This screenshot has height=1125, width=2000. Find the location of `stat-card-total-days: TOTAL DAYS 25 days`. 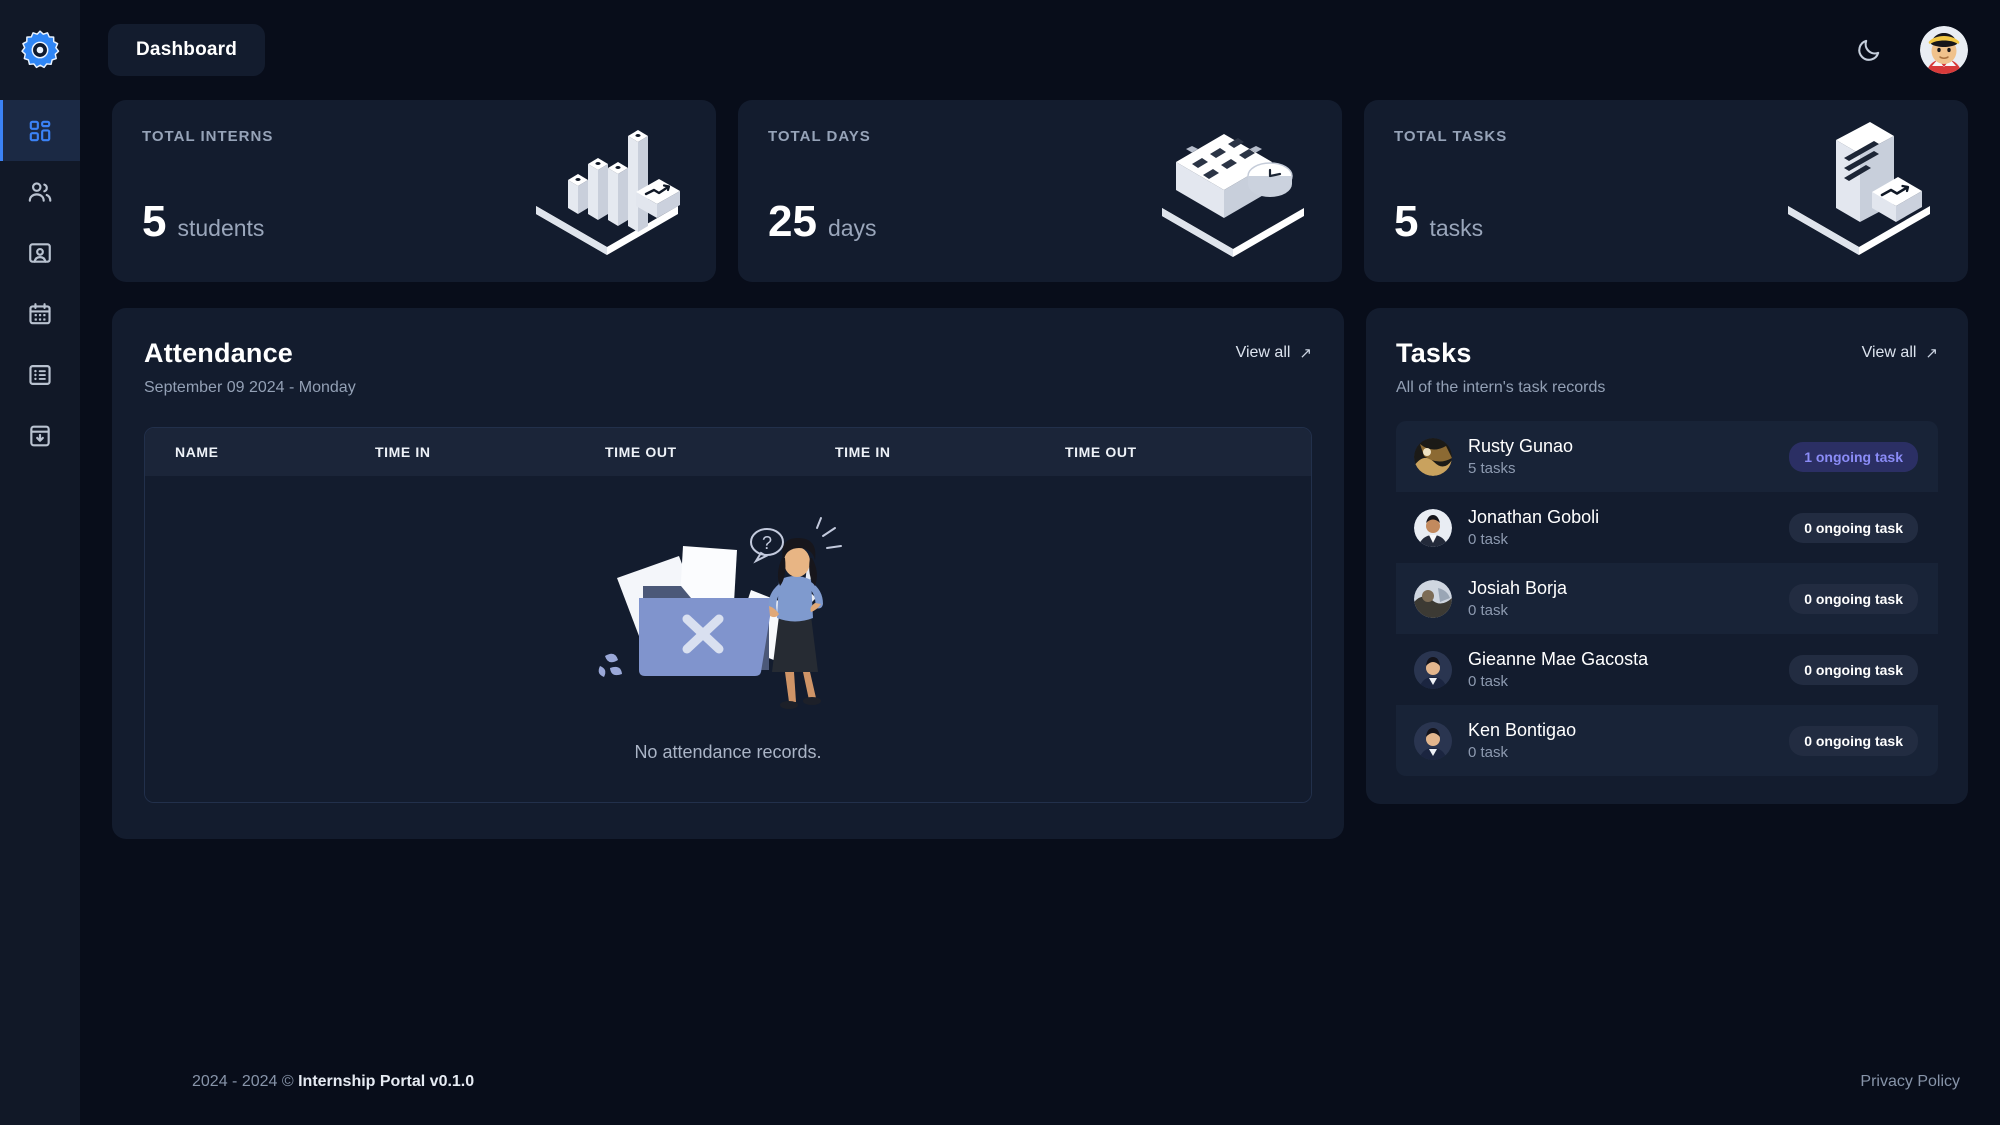

stat-card-total-days: TOTAL DAYS 25 days is located at coordinates (1040, 191).